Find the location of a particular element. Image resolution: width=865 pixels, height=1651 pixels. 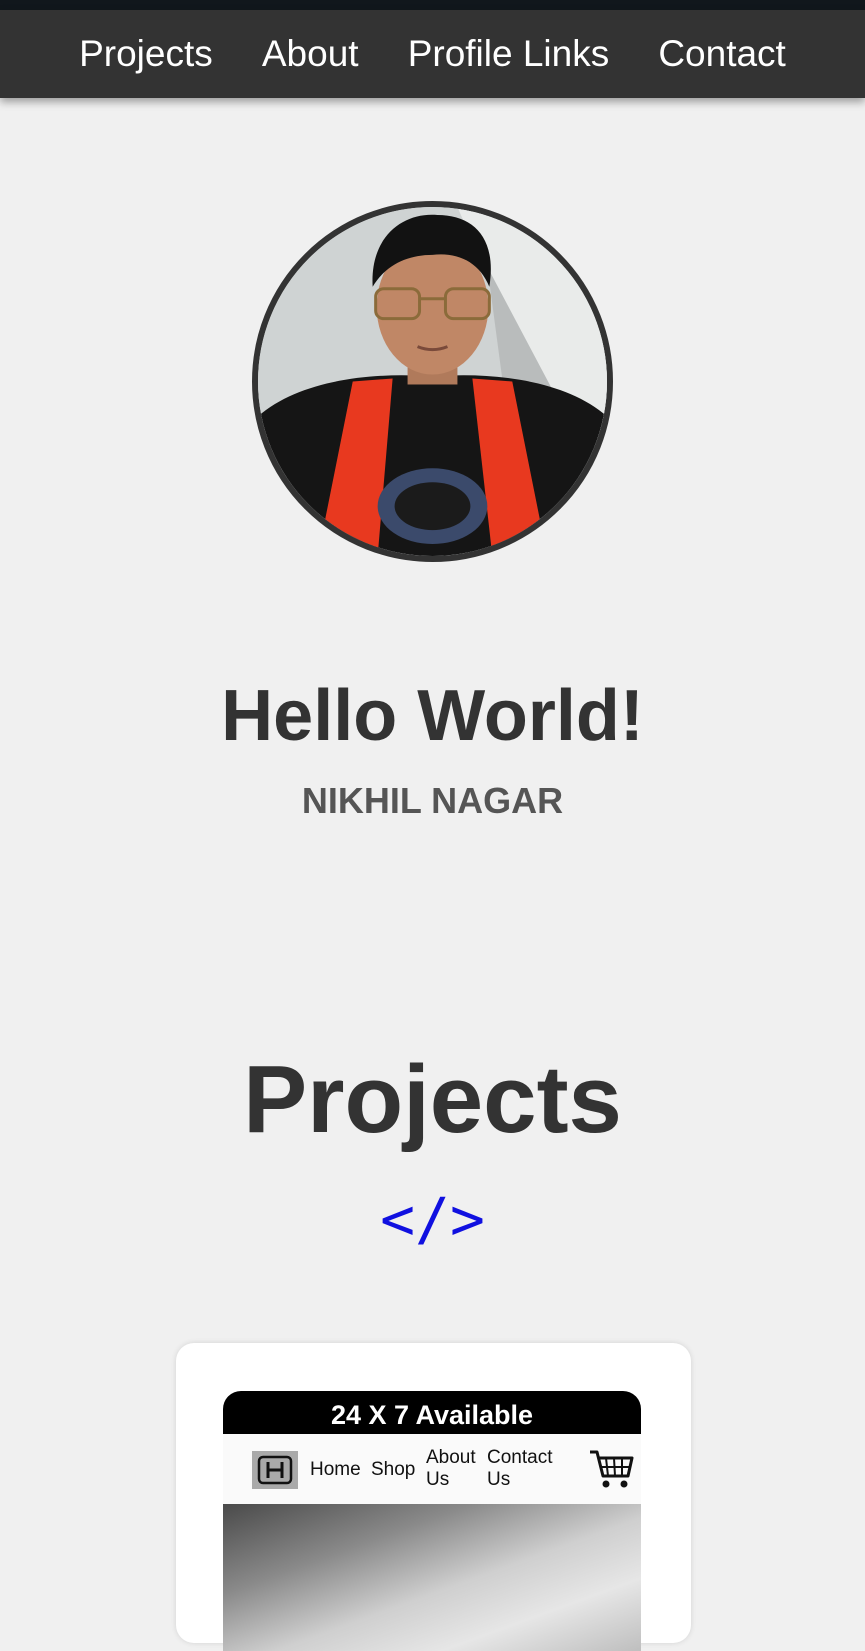

status-strip is located at coordinates (432, 5).